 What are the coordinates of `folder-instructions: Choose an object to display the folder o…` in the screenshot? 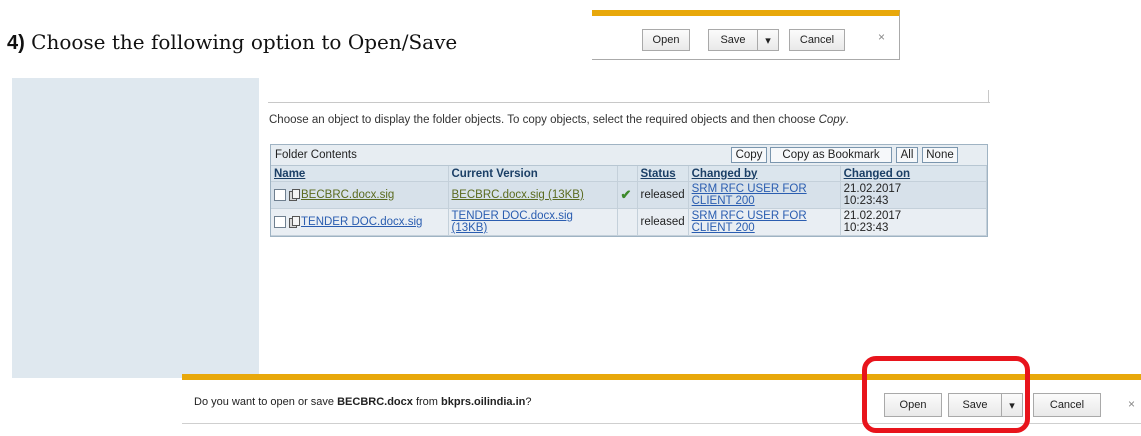 It's located at (559, 120).